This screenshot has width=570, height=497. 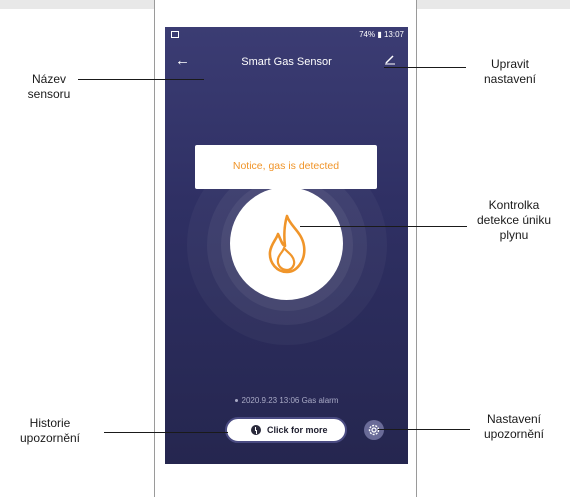 What do you see at coordinates (175, 34) in the screenshot?
I see `notification-icon` at bounding box center [175, 34].